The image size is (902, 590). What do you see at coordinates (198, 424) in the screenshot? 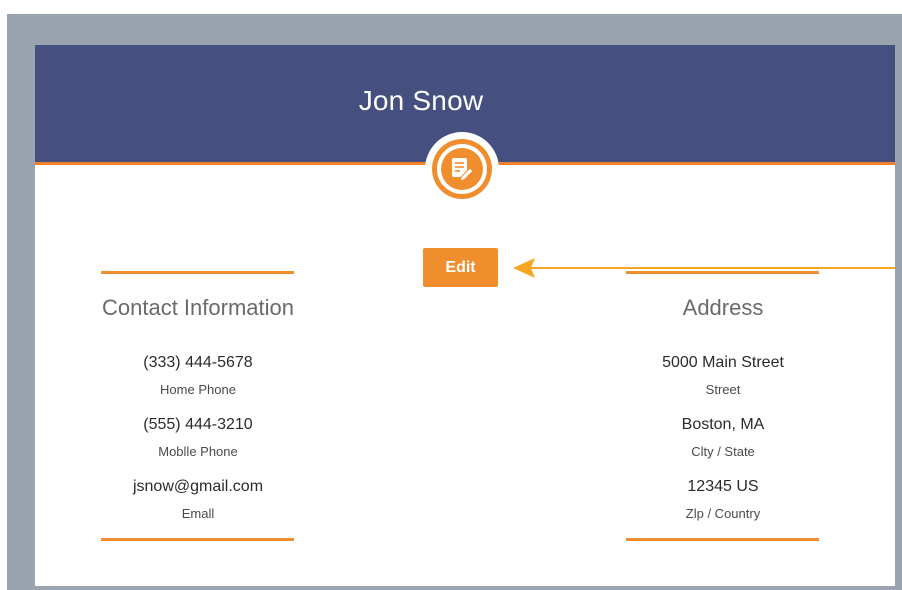
I see `mobile-phone-value: (555) 444-3210` at bounding box center [198, 424].